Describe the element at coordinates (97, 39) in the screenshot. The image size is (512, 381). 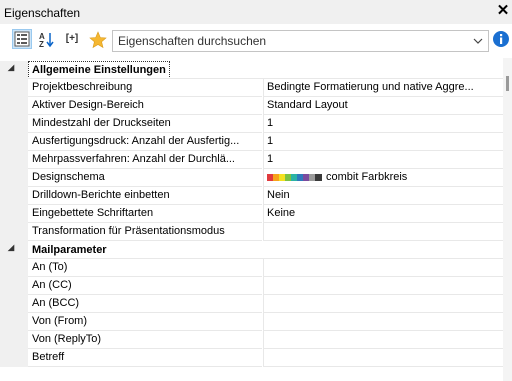
I see `favorites-star-icon` at that location.